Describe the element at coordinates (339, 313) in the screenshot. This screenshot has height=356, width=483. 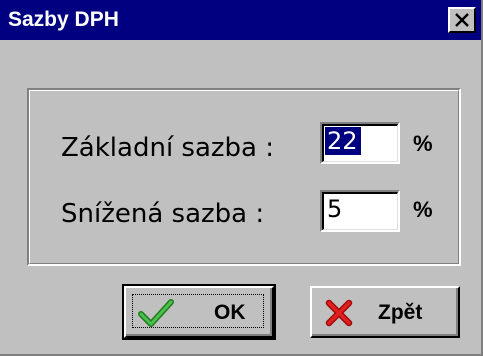
I see `cross-icon` at that location.